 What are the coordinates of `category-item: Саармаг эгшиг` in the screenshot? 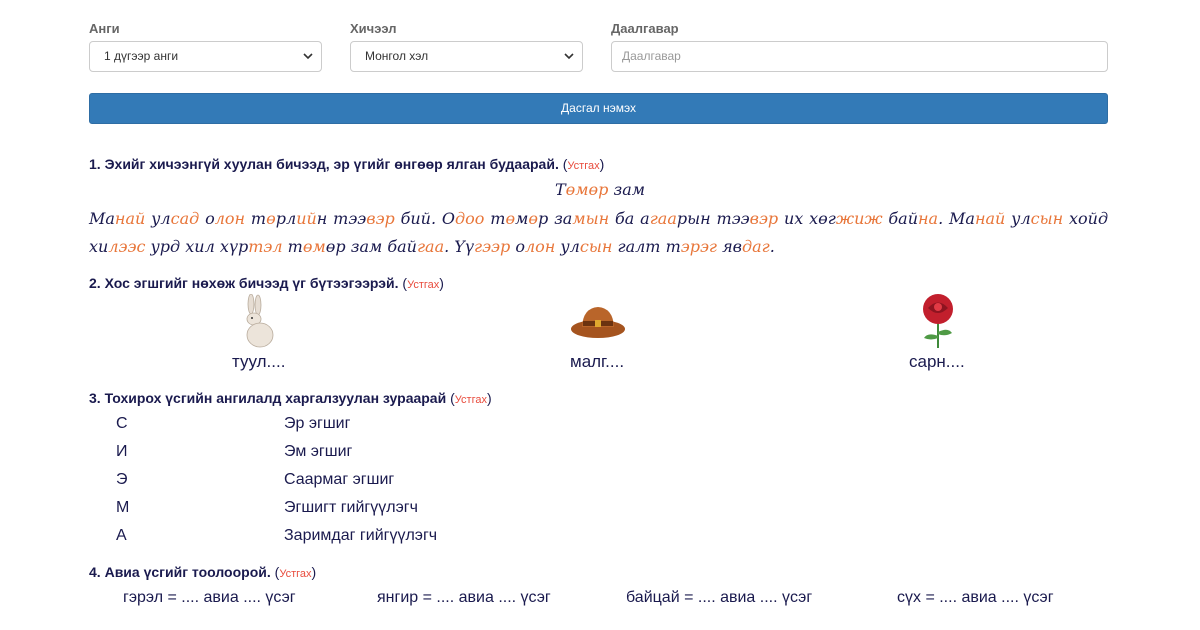 It's located at (339, 479).